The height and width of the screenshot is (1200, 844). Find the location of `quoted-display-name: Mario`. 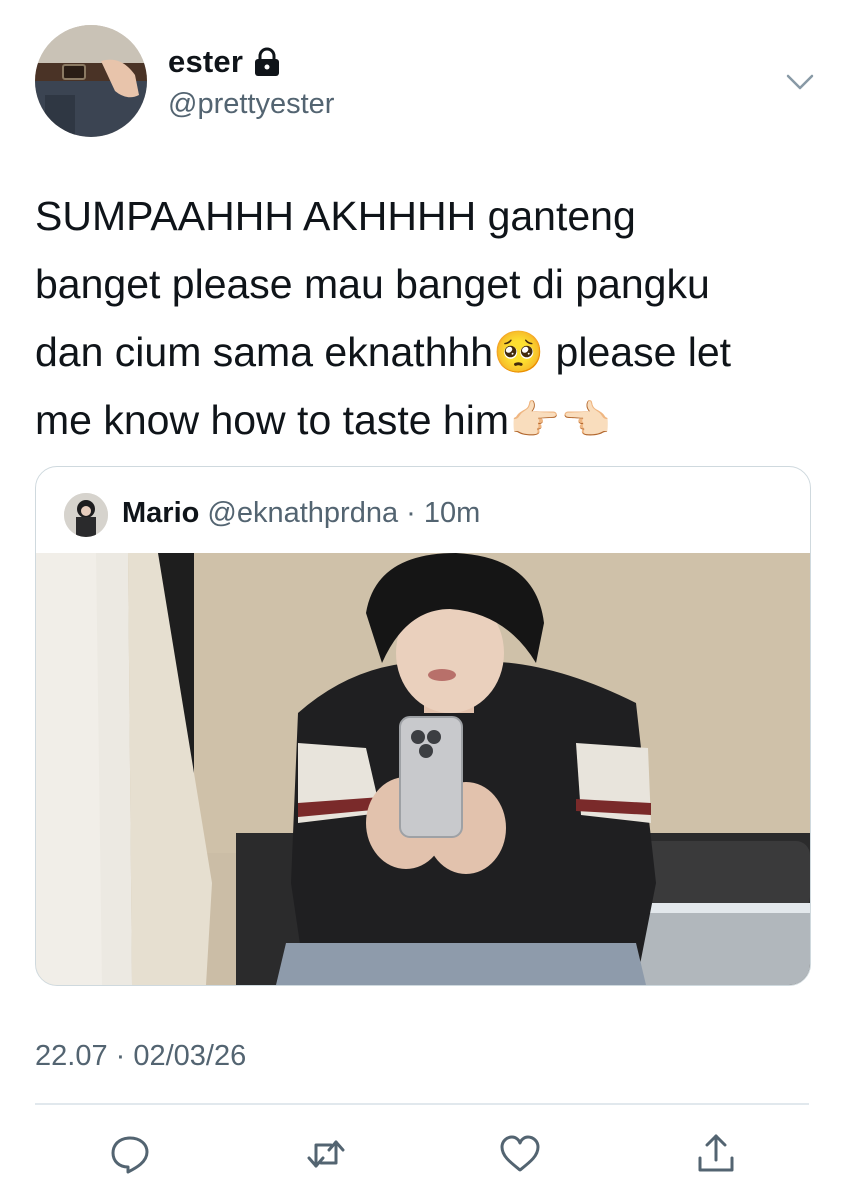

quoted-display-name: Mario is located at coordinates (160, 513).